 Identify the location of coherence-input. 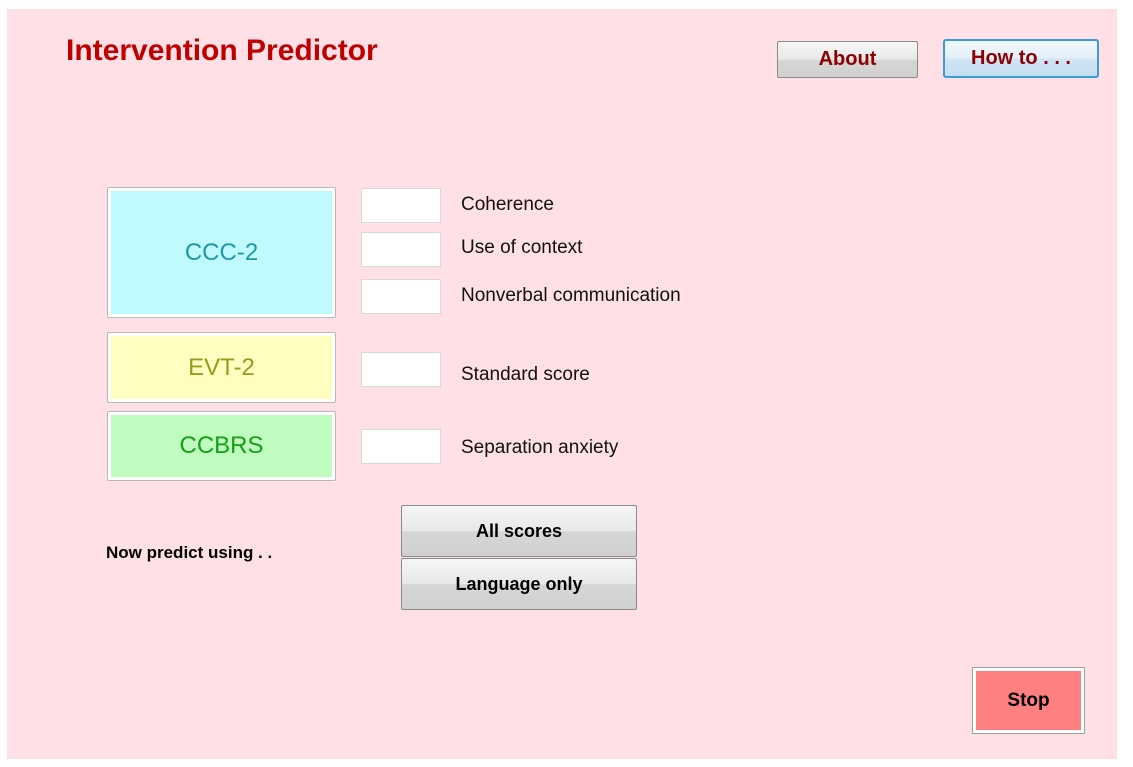
(401, 205).